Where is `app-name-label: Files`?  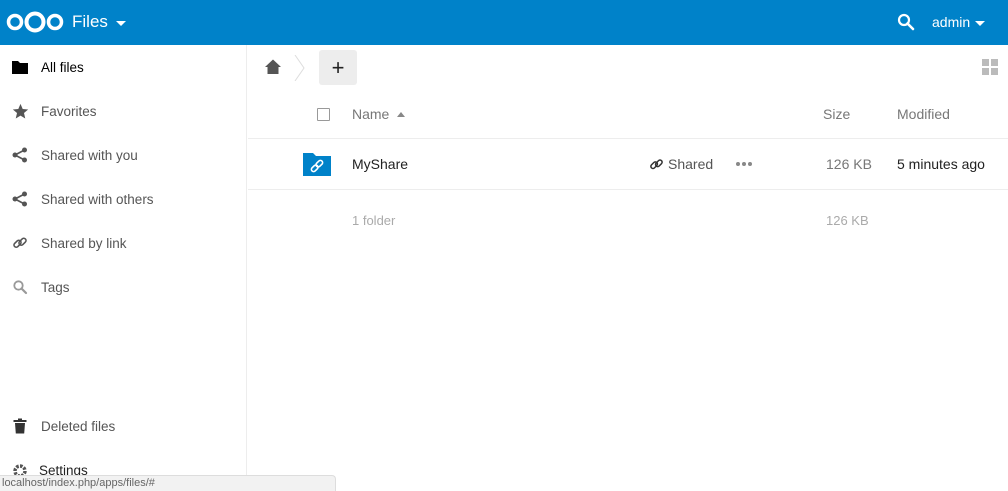 app-name-label: Files is located at coordinates (90, 21).